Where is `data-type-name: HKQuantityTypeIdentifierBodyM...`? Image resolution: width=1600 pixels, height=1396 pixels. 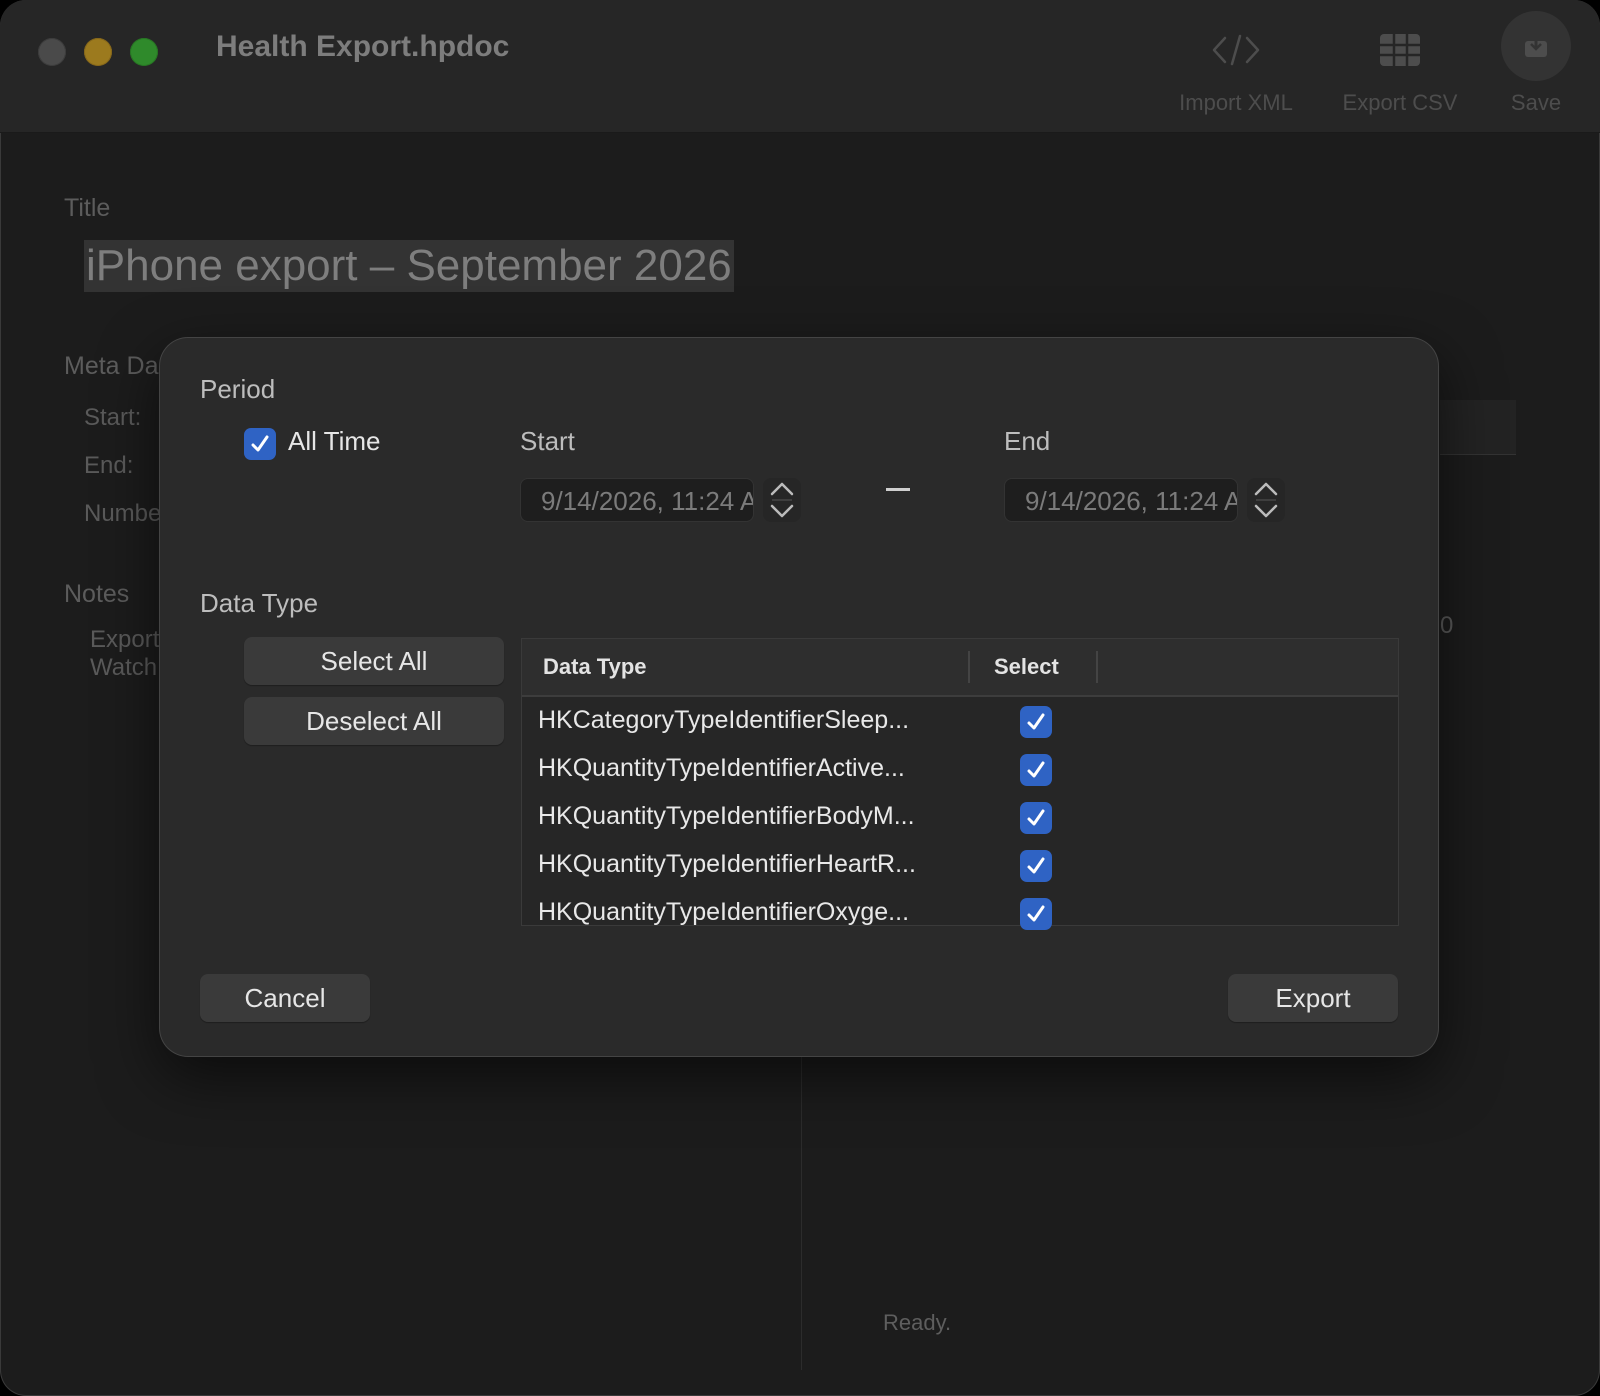 data-type-name: HKQuantityTypeIdentifierBodyM... is located at coordinates (726, 816).